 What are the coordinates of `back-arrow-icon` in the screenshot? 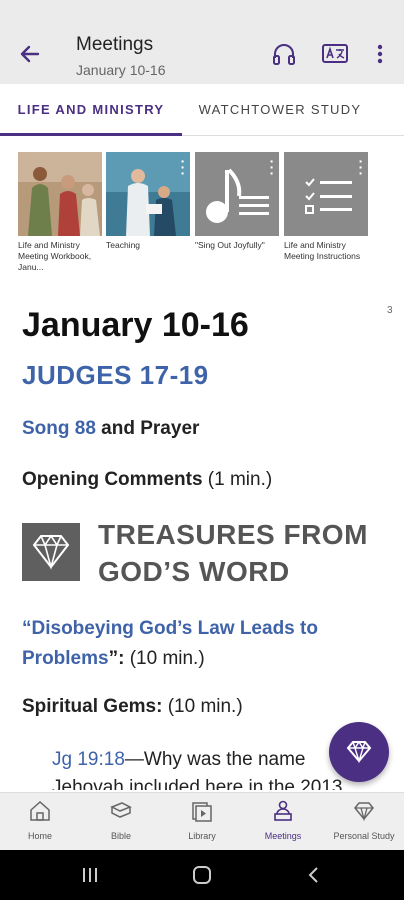 It's located at (30, 54).